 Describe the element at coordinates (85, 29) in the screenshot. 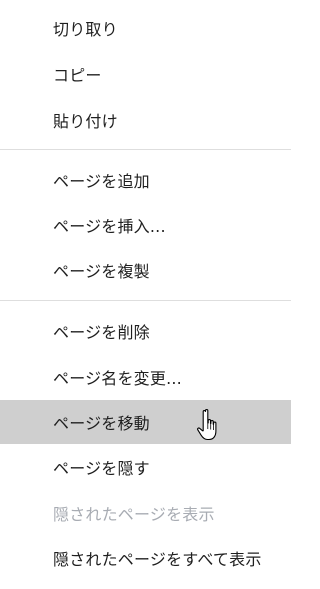

I see `menu-item-label: 切り取り` at that location.